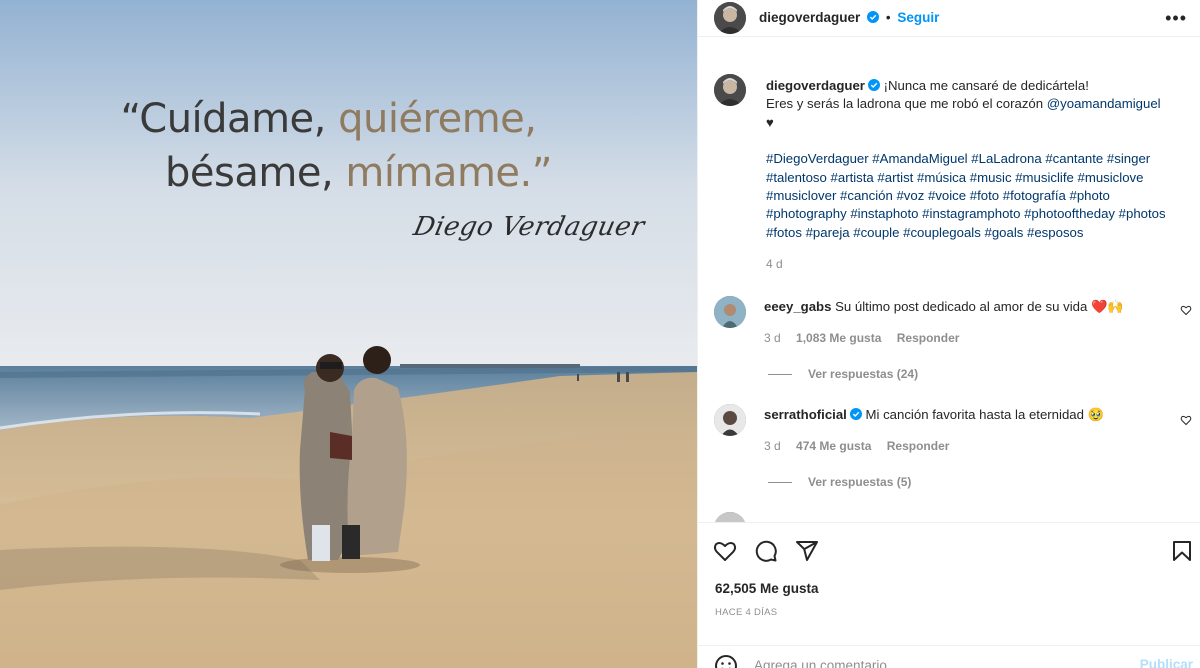 The width and height of the screenshot is (1200, 668). What do you see at coordinates (1107, 306) in the screenshot?
I see `comment-emoji: ❤️🙌` at bounding box center [1107, 306].